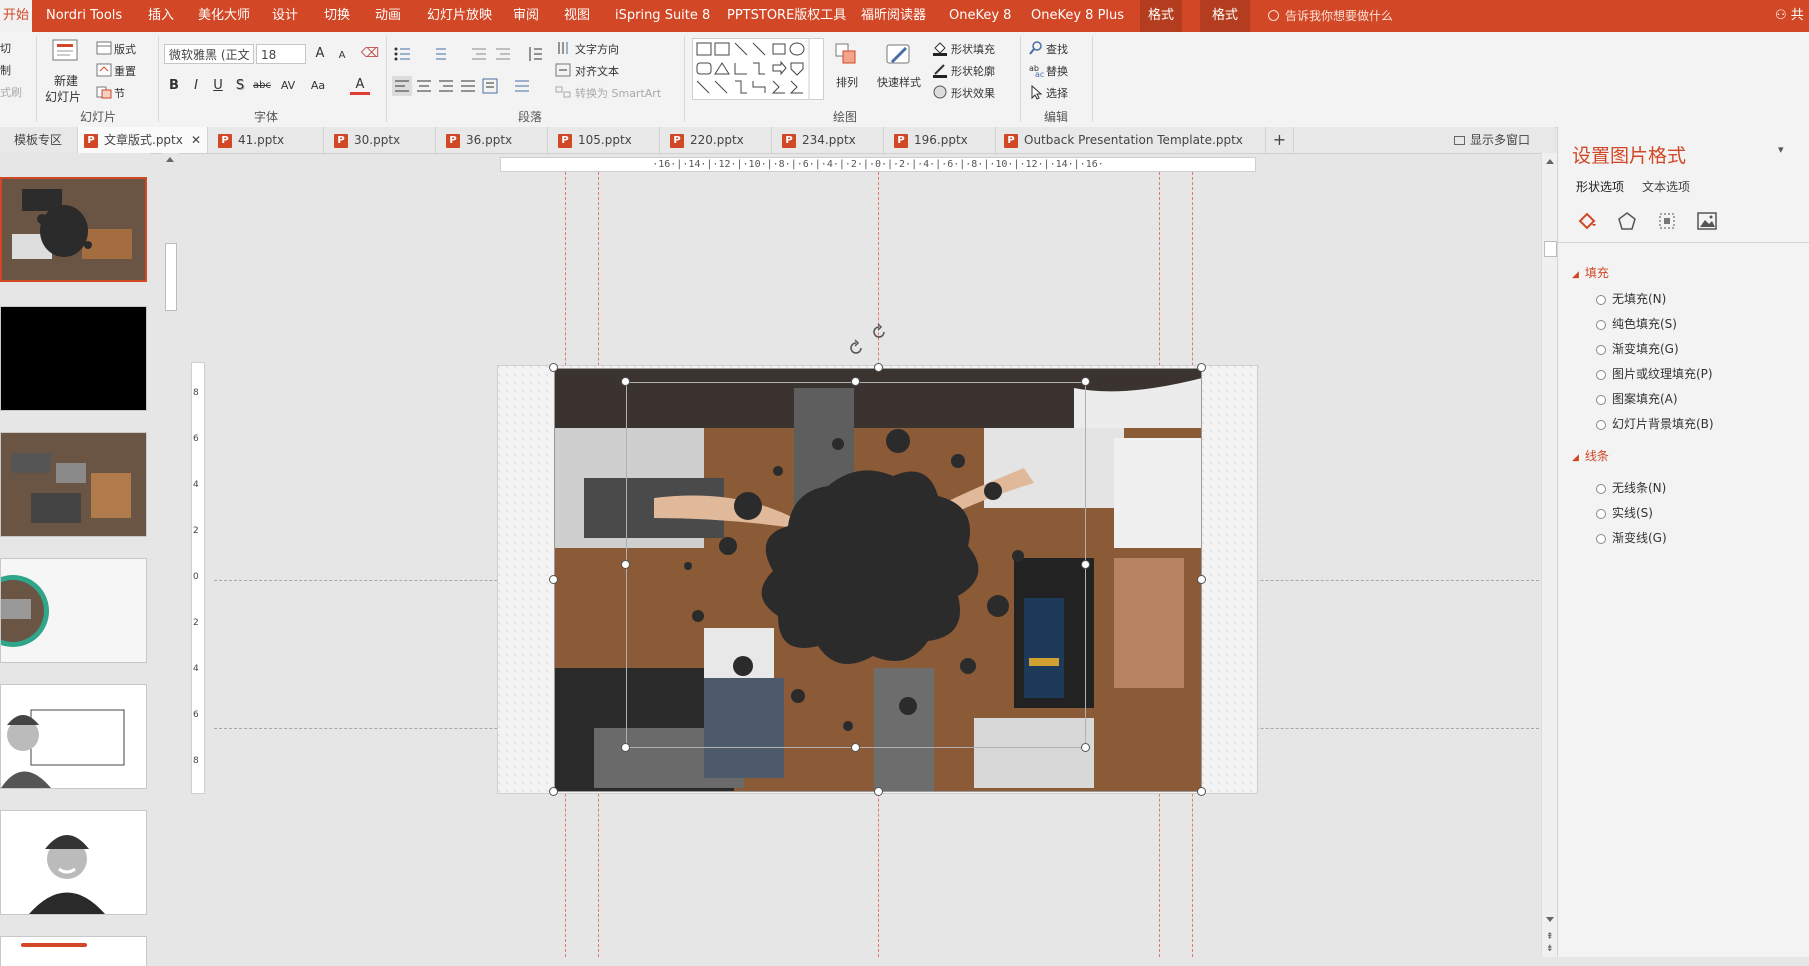 The image size is (1809, 966). What do you see at coordinates (318, 86) in the screenshot?
I see `change-case-button: Aa` at bounding box center [318, 86].